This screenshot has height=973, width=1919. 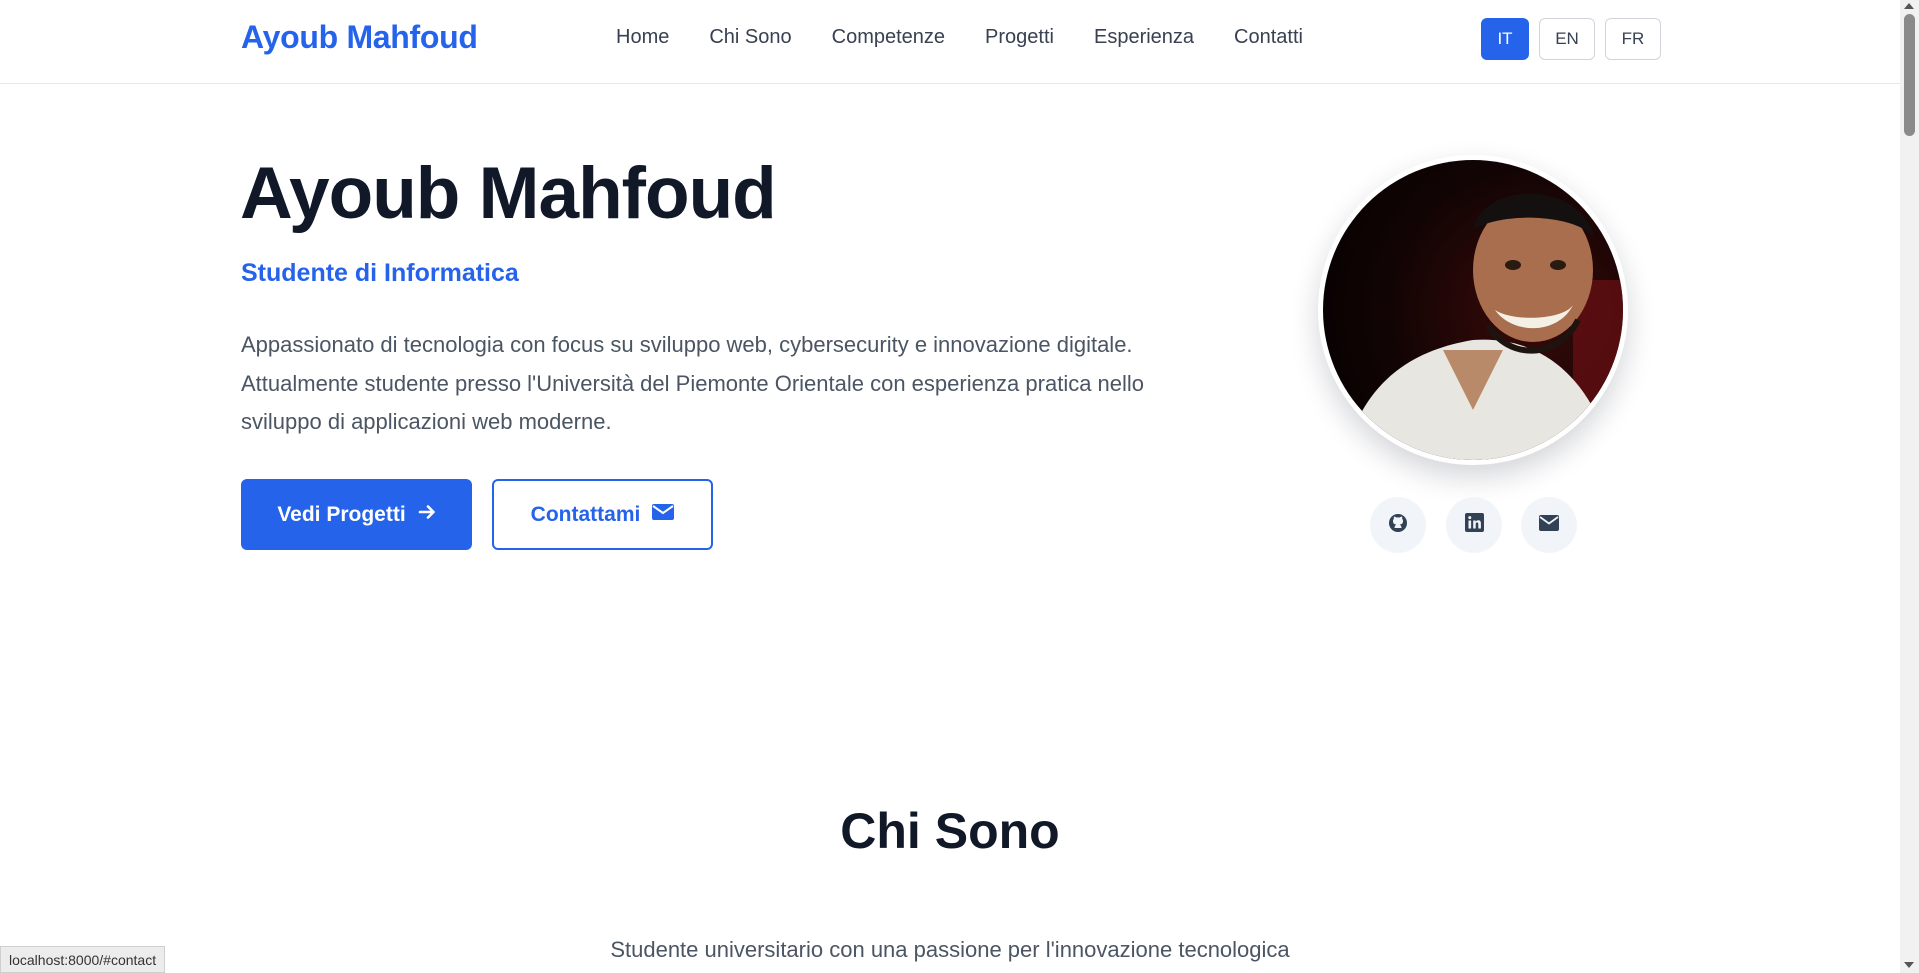 I want to click on nav-link-home: Home, so click(x=642, y=37).